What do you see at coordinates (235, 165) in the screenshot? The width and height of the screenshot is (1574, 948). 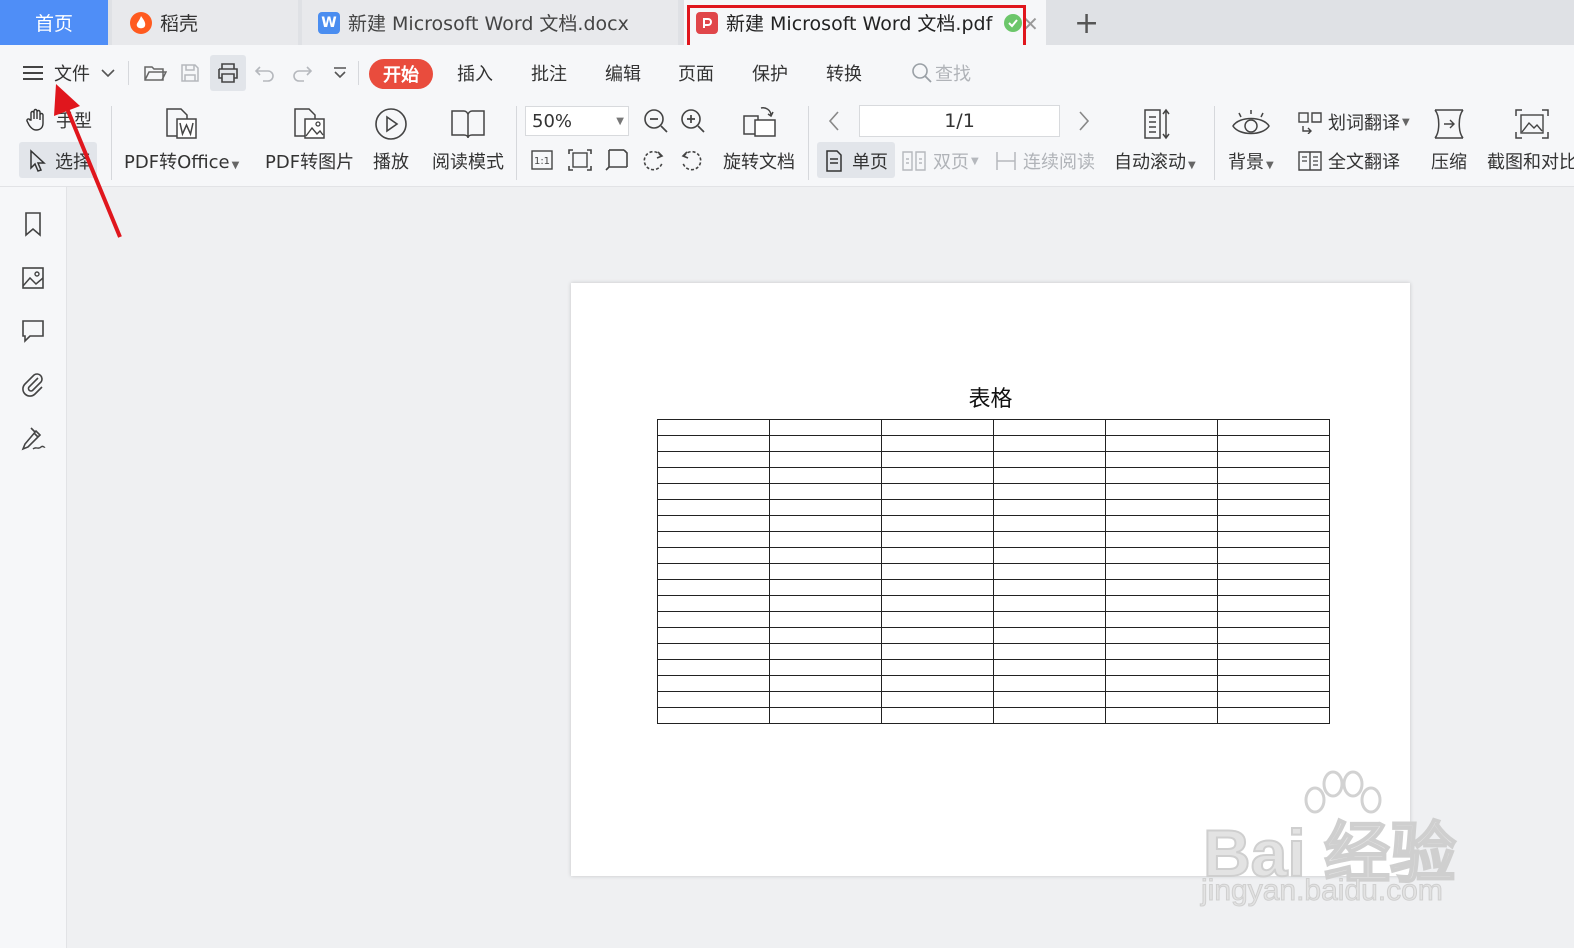 I see `dropdown-caret-icon: ▼` at bounding box center [235, 165].